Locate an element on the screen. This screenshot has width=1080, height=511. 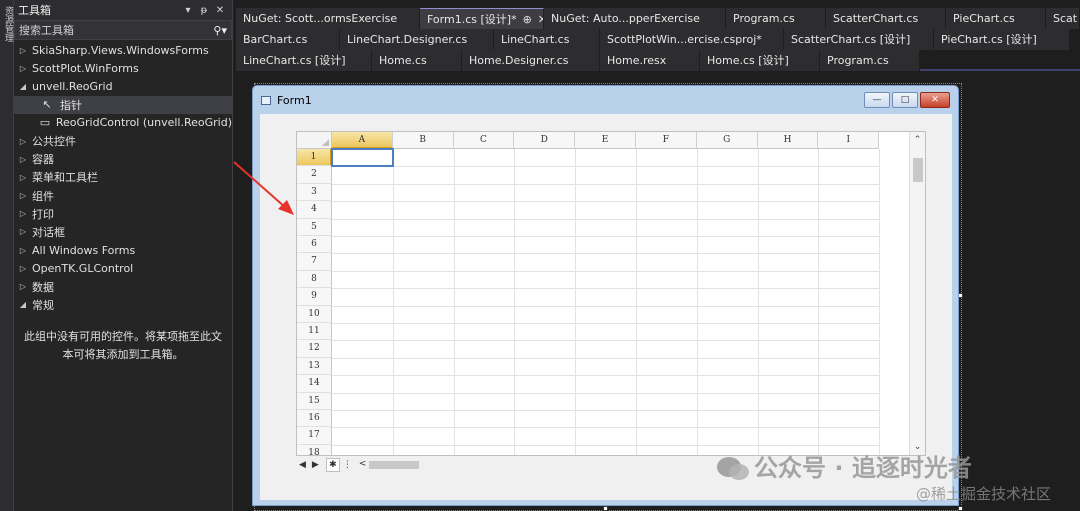
column-header: A is located at coordinates (362, 140).